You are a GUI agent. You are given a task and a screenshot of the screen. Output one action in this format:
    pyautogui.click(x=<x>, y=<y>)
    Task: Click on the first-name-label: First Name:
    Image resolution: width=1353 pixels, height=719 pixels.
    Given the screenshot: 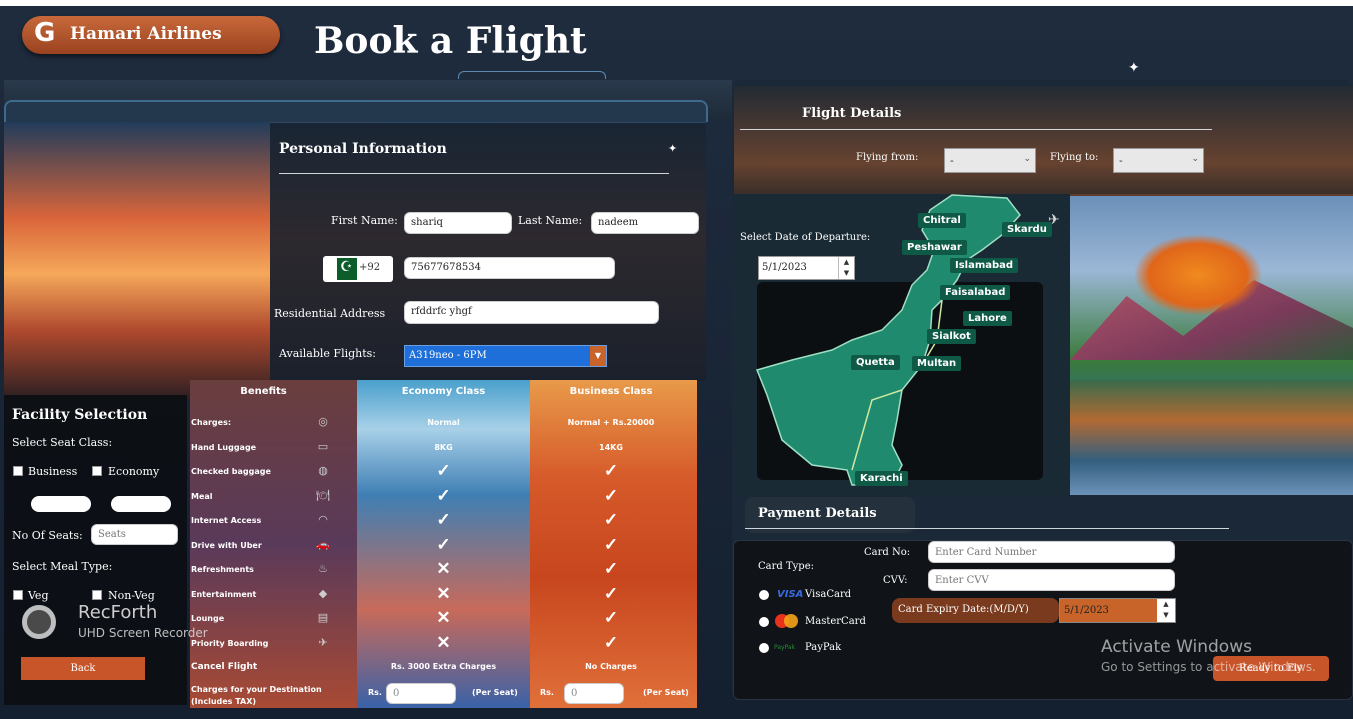 What is the action you would take?
    pyautogui.click(x=364, y=220)
    